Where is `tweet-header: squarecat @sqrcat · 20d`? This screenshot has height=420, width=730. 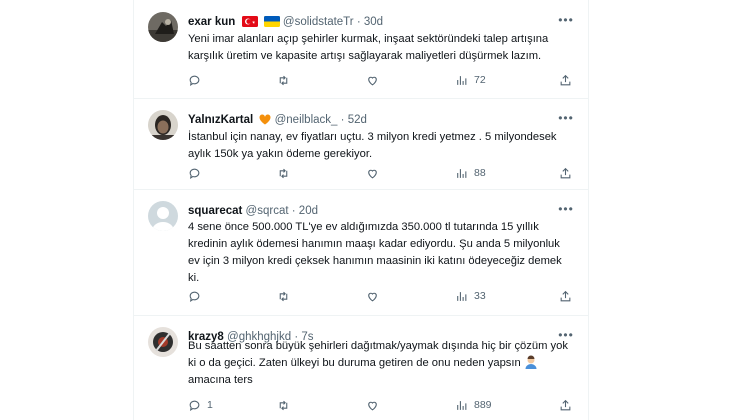
tweet-header: squarecat @sqrcat · 20d is located at coordinates (373, 211).